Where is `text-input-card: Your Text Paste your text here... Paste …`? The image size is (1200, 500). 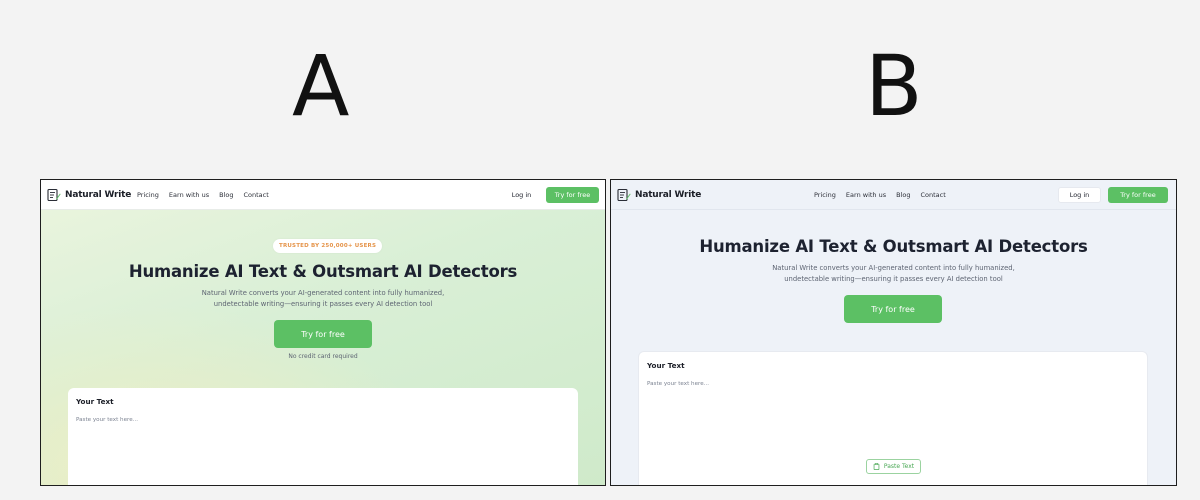 text-input-card: Your Text Paste your text here... Paste … is located at coordinates (893, 418).